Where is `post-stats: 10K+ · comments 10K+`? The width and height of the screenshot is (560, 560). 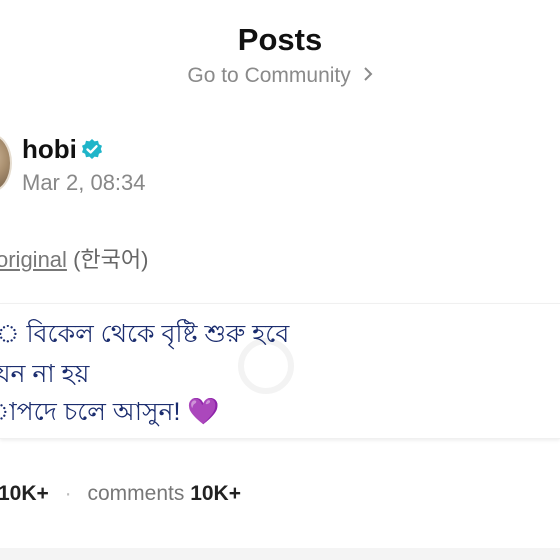
post-stats: 10K+ · comments 10K+ is located at coordinates (120, 494).